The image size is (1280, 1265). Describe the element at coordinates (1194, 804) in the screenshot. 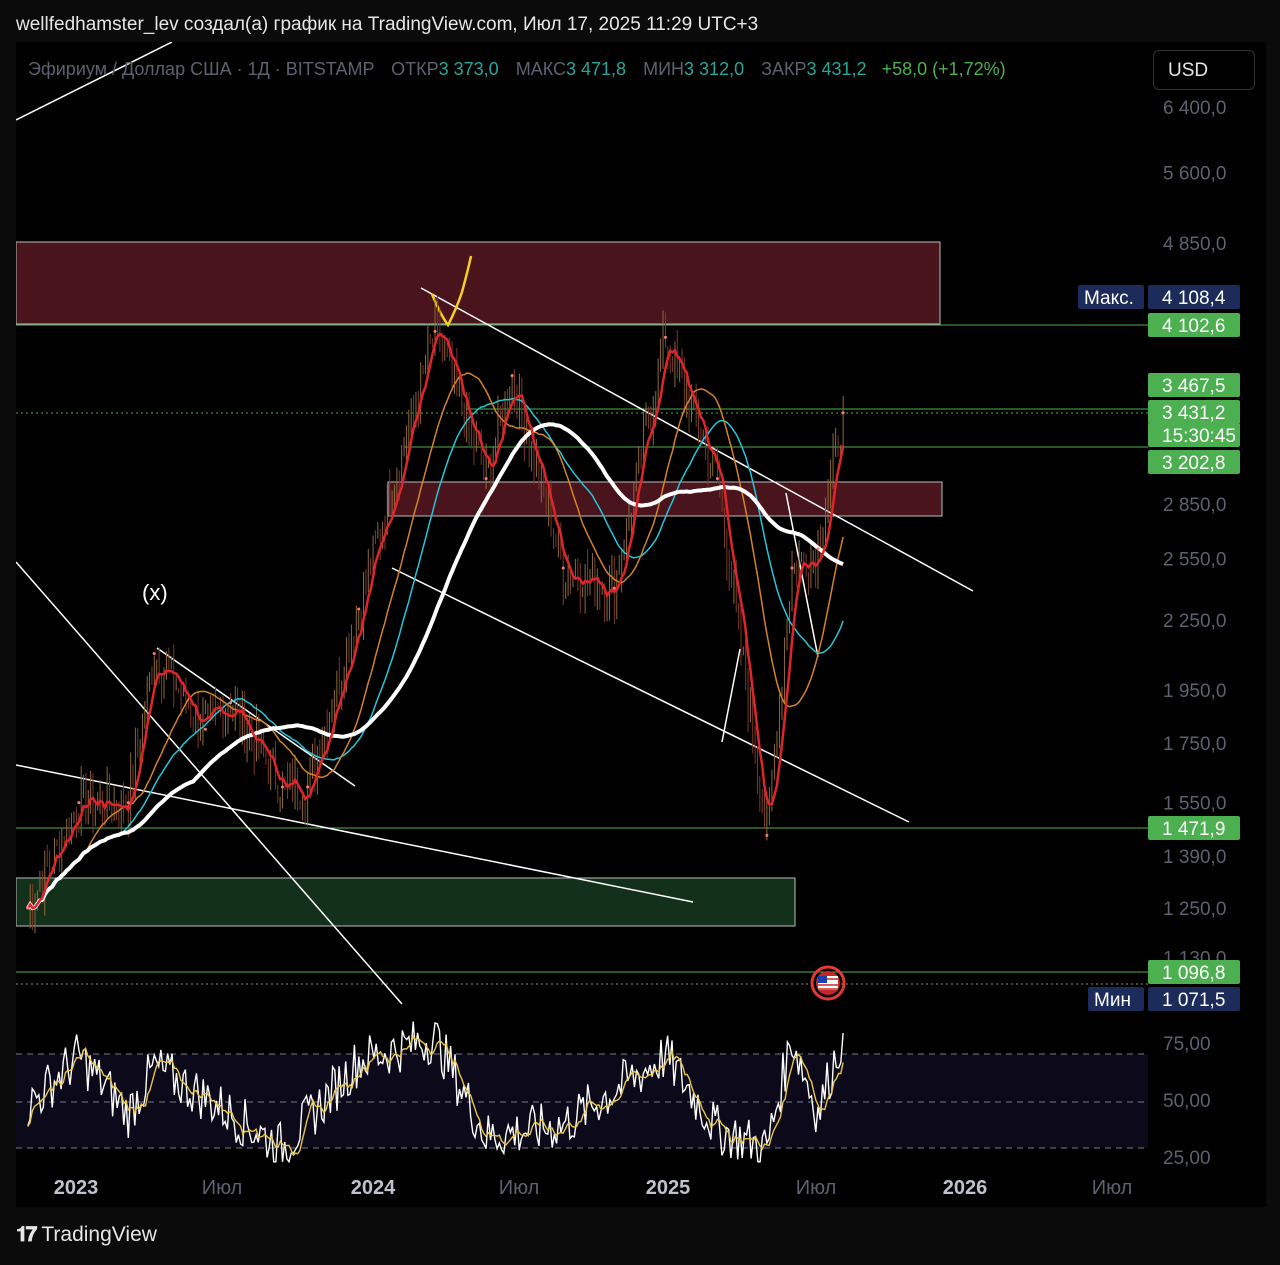

I see `price-axis-tick: 1 550,0` at that location.